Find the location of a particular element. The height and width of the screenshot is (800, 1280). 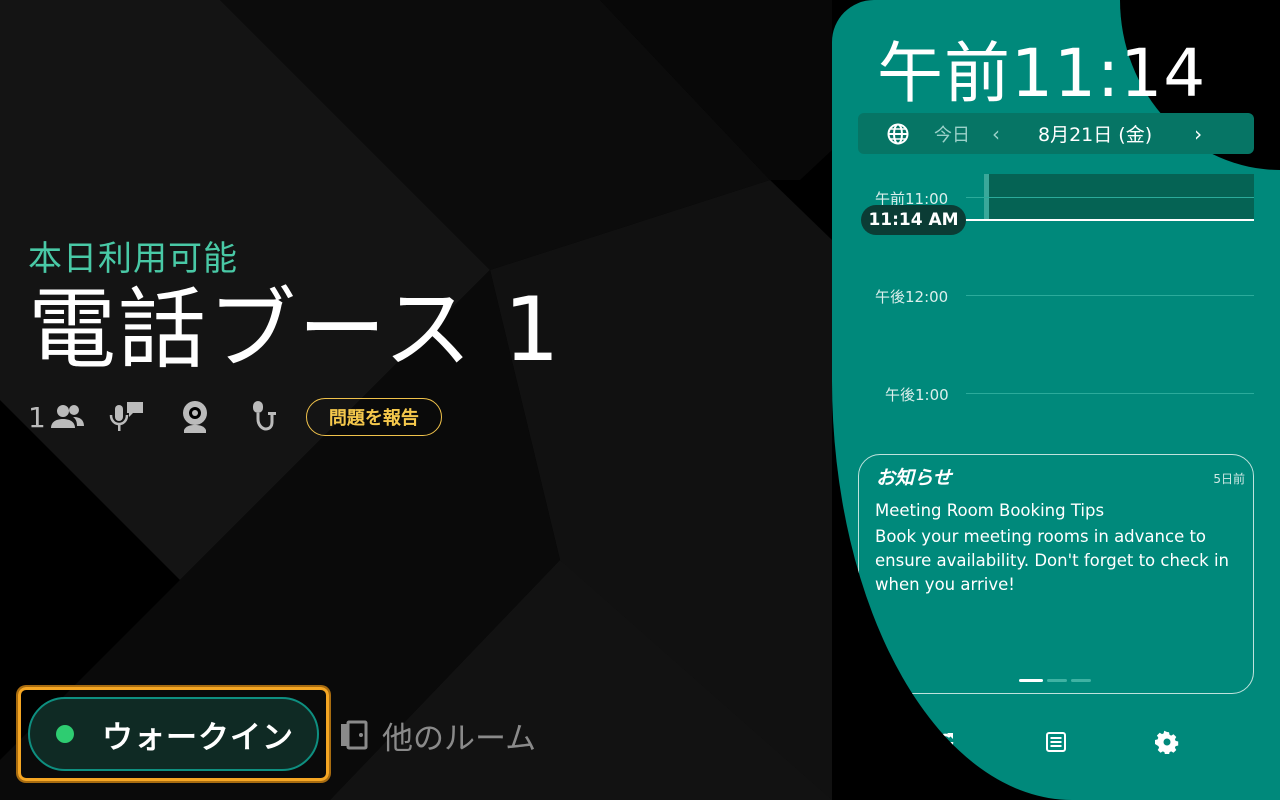

current-date: 8月21日 (金) is located at coordinates (1095, 135).